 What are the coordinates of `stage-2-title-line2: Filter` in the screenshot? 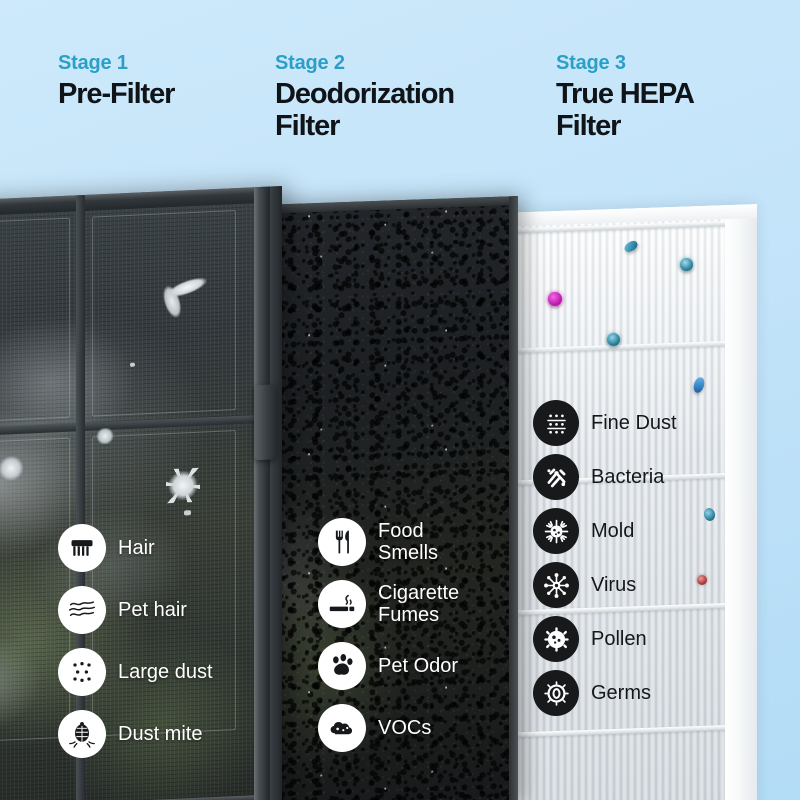 It's located at (307, 126).